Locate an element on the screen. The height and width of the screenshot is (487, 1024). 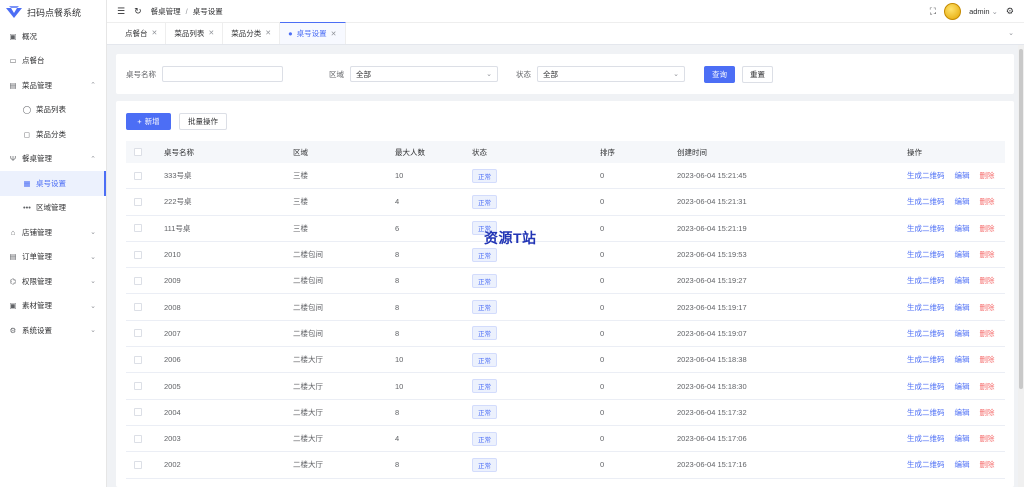
sidebar-item-label: 菜品列表 is located at coordinates (51, 110).